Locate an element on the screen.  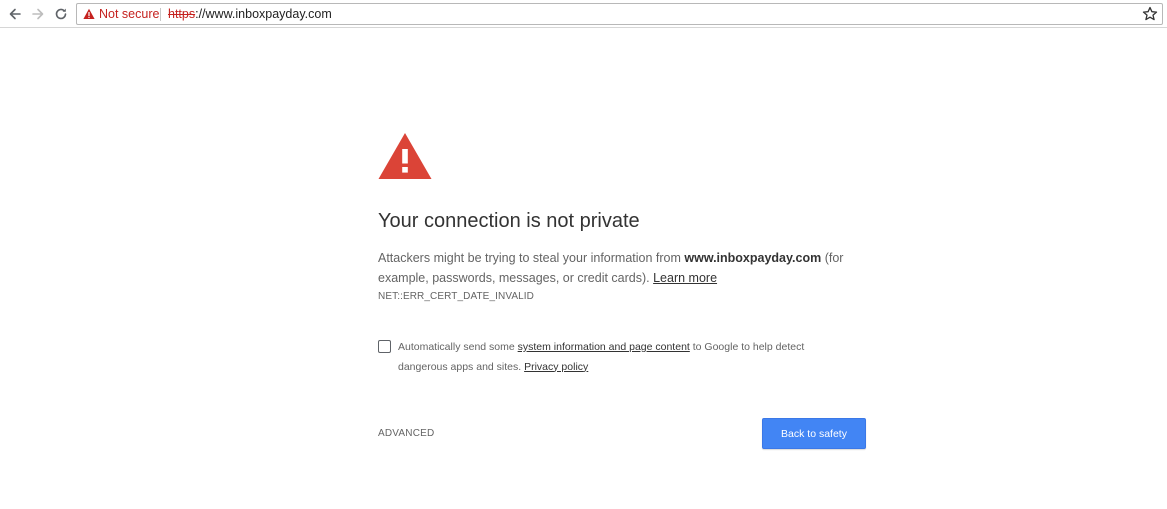
reload-icon is located at coordinates (61, 14).